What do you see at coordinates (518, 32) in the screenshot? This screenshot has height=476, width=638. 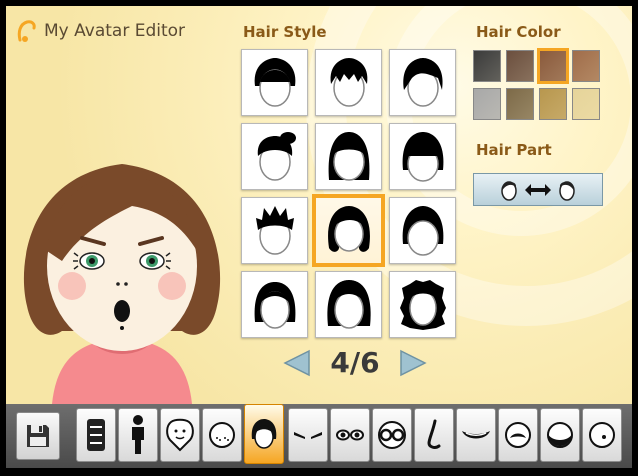 I see `hair-color-label: Hair Color` at bounding box center [518, 32].